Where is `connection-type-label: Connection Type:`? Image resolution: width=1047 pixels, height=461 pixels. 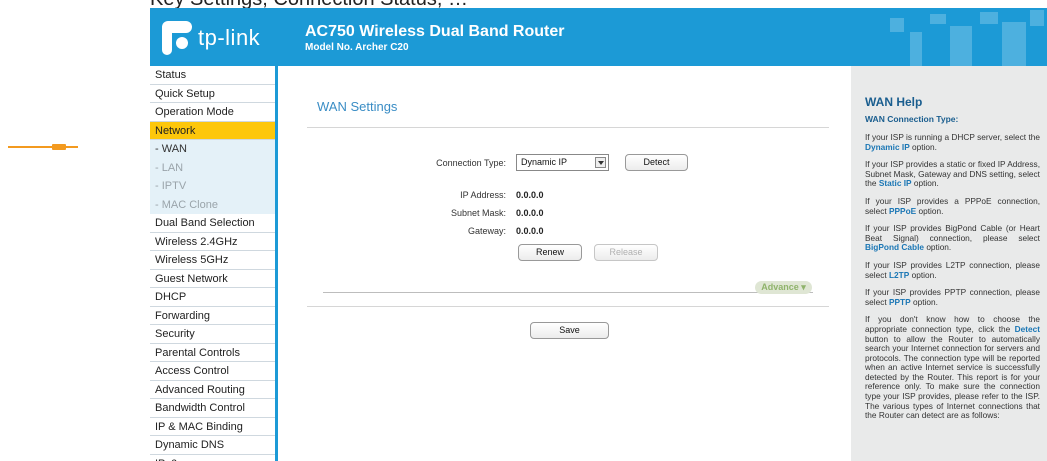 connection-type-label: Connection Type: is located at coordinates (471, 163).